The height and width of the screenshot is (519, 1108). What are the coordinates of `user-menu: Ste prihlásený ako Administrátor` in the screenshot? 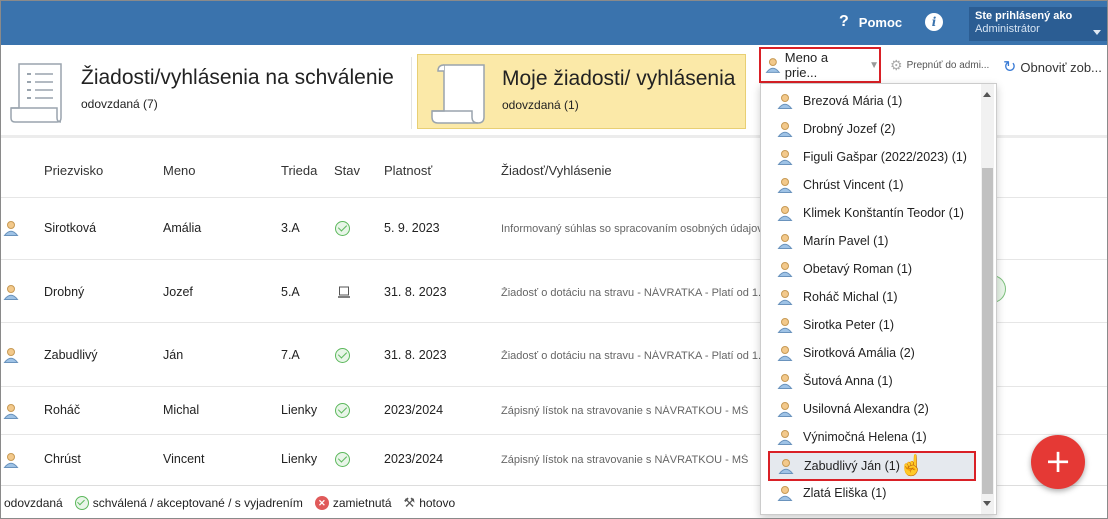 It's located at (1038, 24).